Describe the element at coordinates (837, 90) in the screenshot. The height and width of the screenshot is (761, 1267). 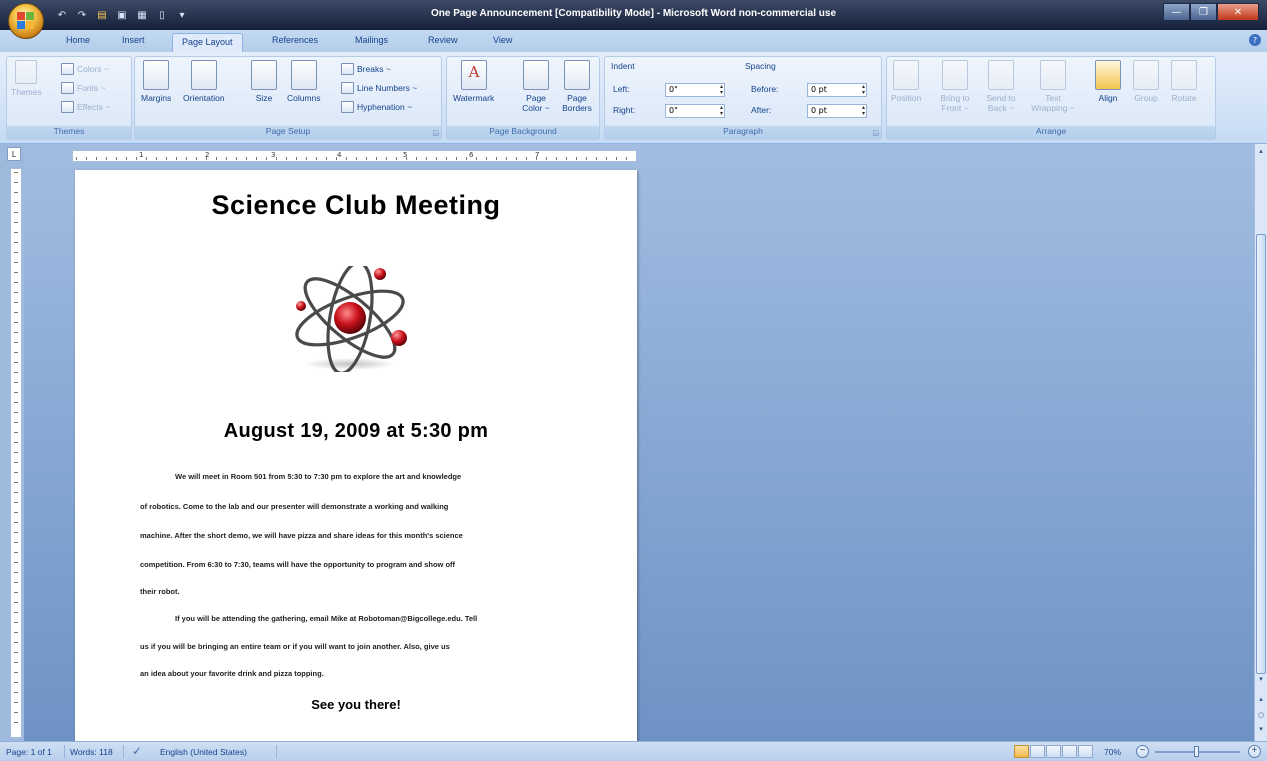
I see `spacing-before-input: 0 pt ▴ ▾` at that location.